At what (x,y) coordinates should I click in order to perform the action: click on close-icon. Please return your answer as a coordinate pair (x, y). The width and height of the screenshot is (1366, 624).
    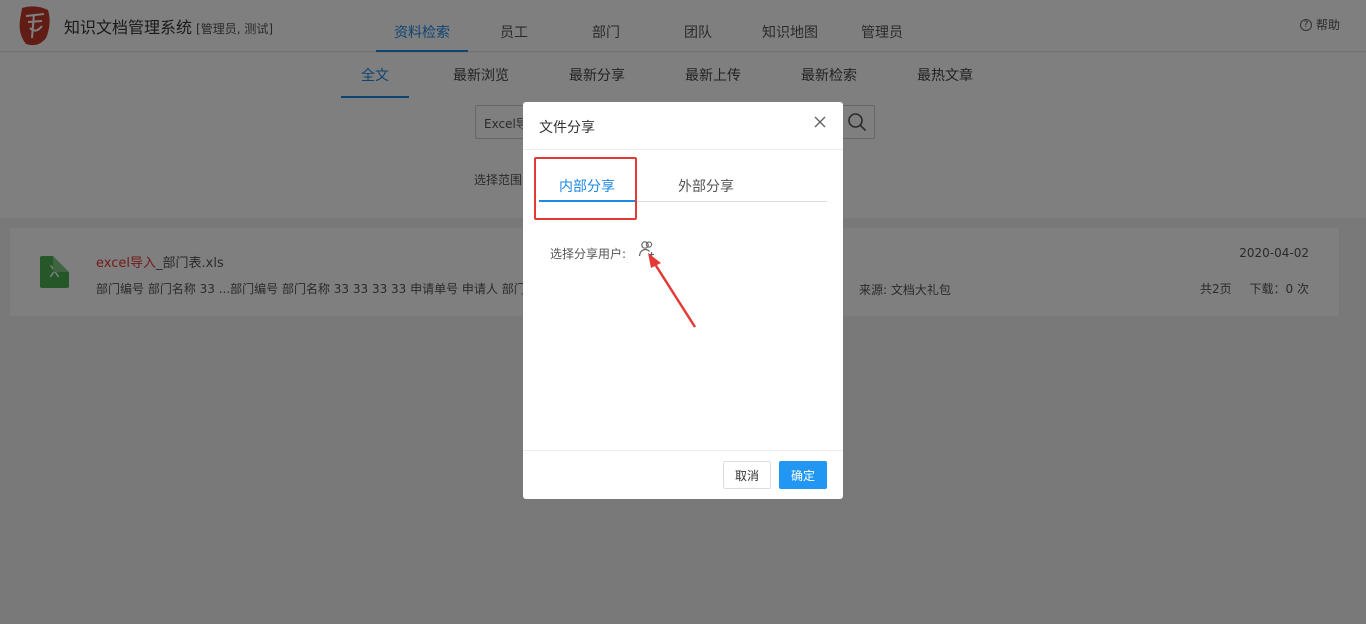
    Looking at the image, I should click on (820, 122).